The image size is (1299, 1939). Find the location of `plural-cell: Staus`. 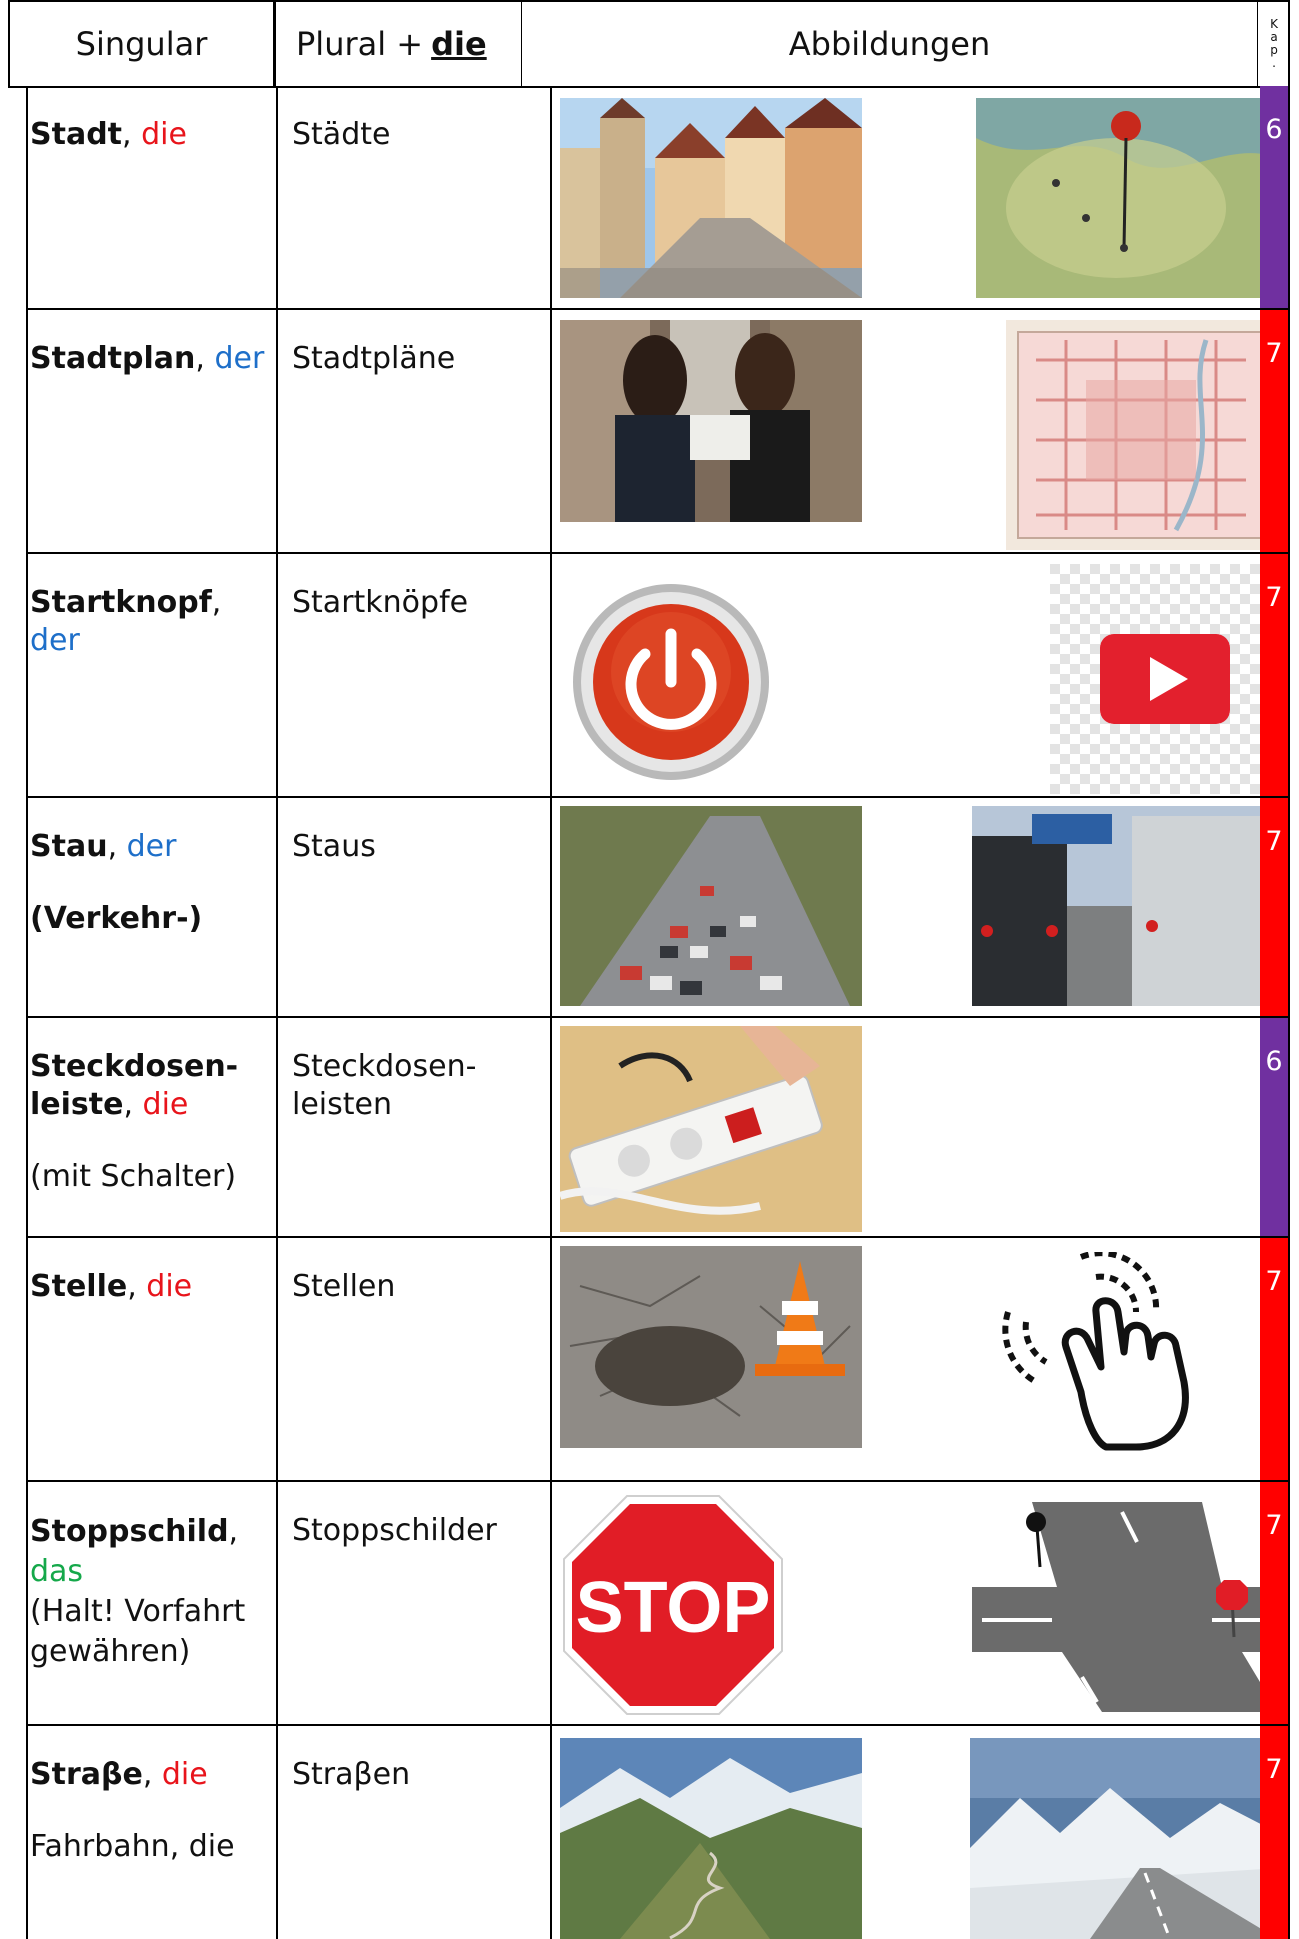

plural-cell: Staus is located at coordinates (415, 907).